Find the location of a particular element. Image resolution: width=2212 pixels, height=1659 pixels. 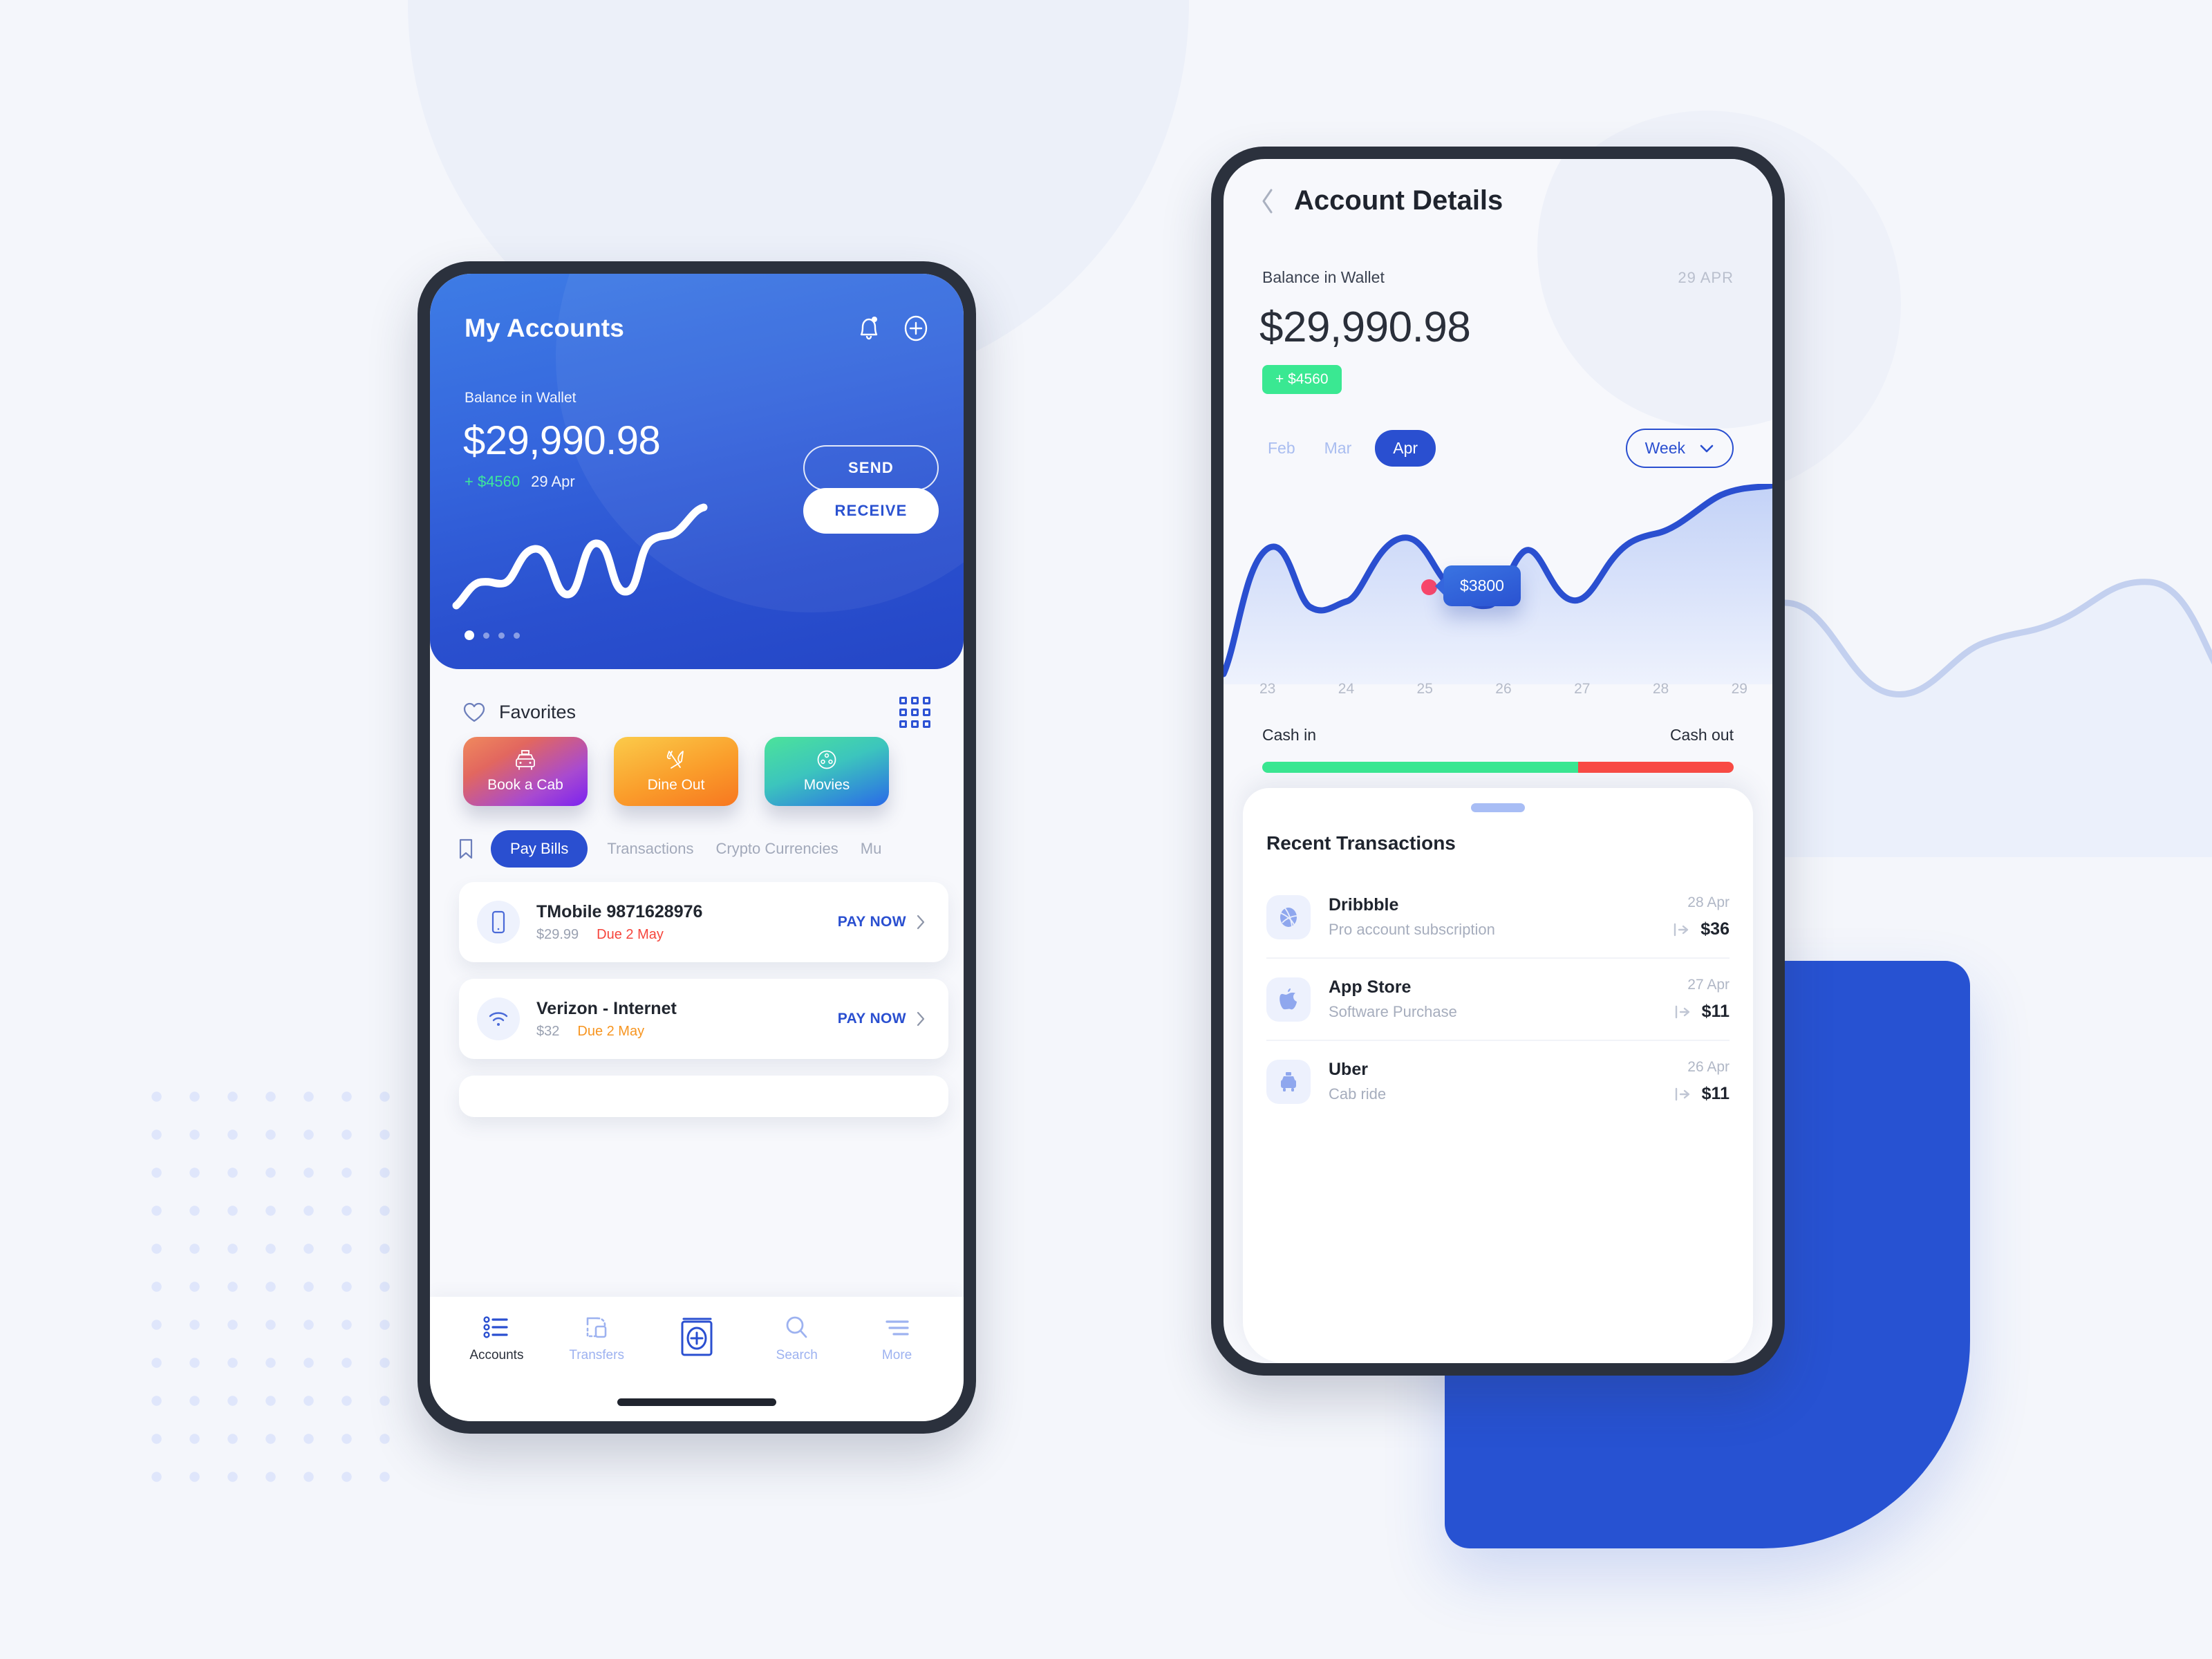

pay-now-label: PAY NOW is located at coordinates (871, 1019).